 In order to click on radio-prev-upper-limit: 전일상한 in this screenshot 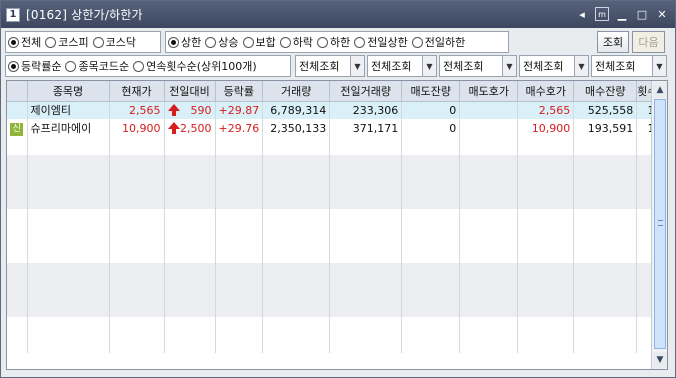, I will do `click(381, 42)`.